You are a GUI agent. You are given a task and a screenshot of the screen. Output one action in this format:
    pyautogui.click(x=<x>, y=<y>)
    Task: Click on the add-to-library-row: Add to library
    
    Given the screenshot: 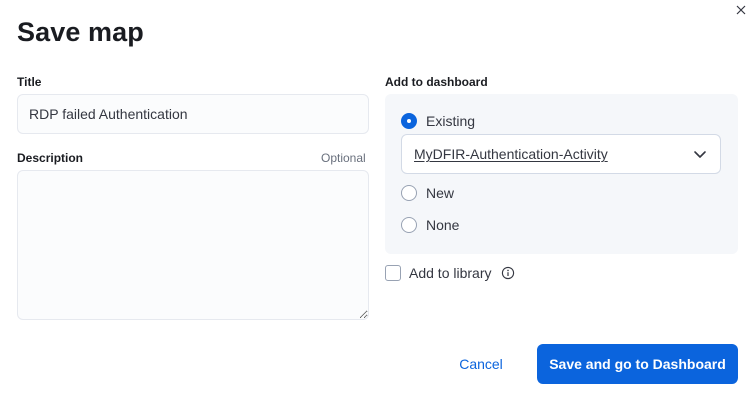 What is the action you would take?
    pyautogui.click(x=450, y=273)
    